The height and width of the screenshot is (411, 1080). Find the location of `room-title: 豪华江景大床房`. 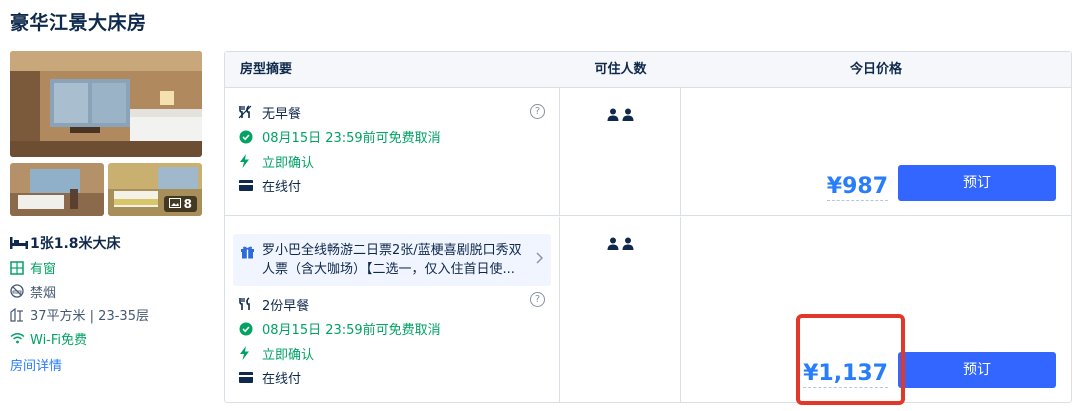

room-title: 豪华江景大床房 is located at coordinates (78, 23).